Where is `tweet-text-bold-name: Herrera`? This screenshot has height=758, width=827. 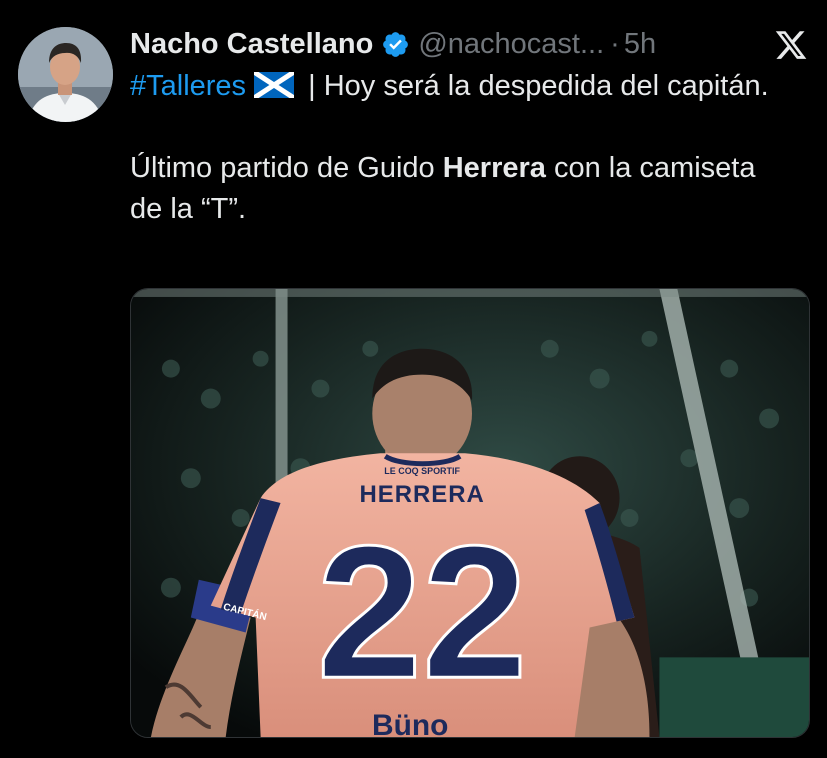
tweet-text-bold-name: Herrera is located at coordinates (494, 168).